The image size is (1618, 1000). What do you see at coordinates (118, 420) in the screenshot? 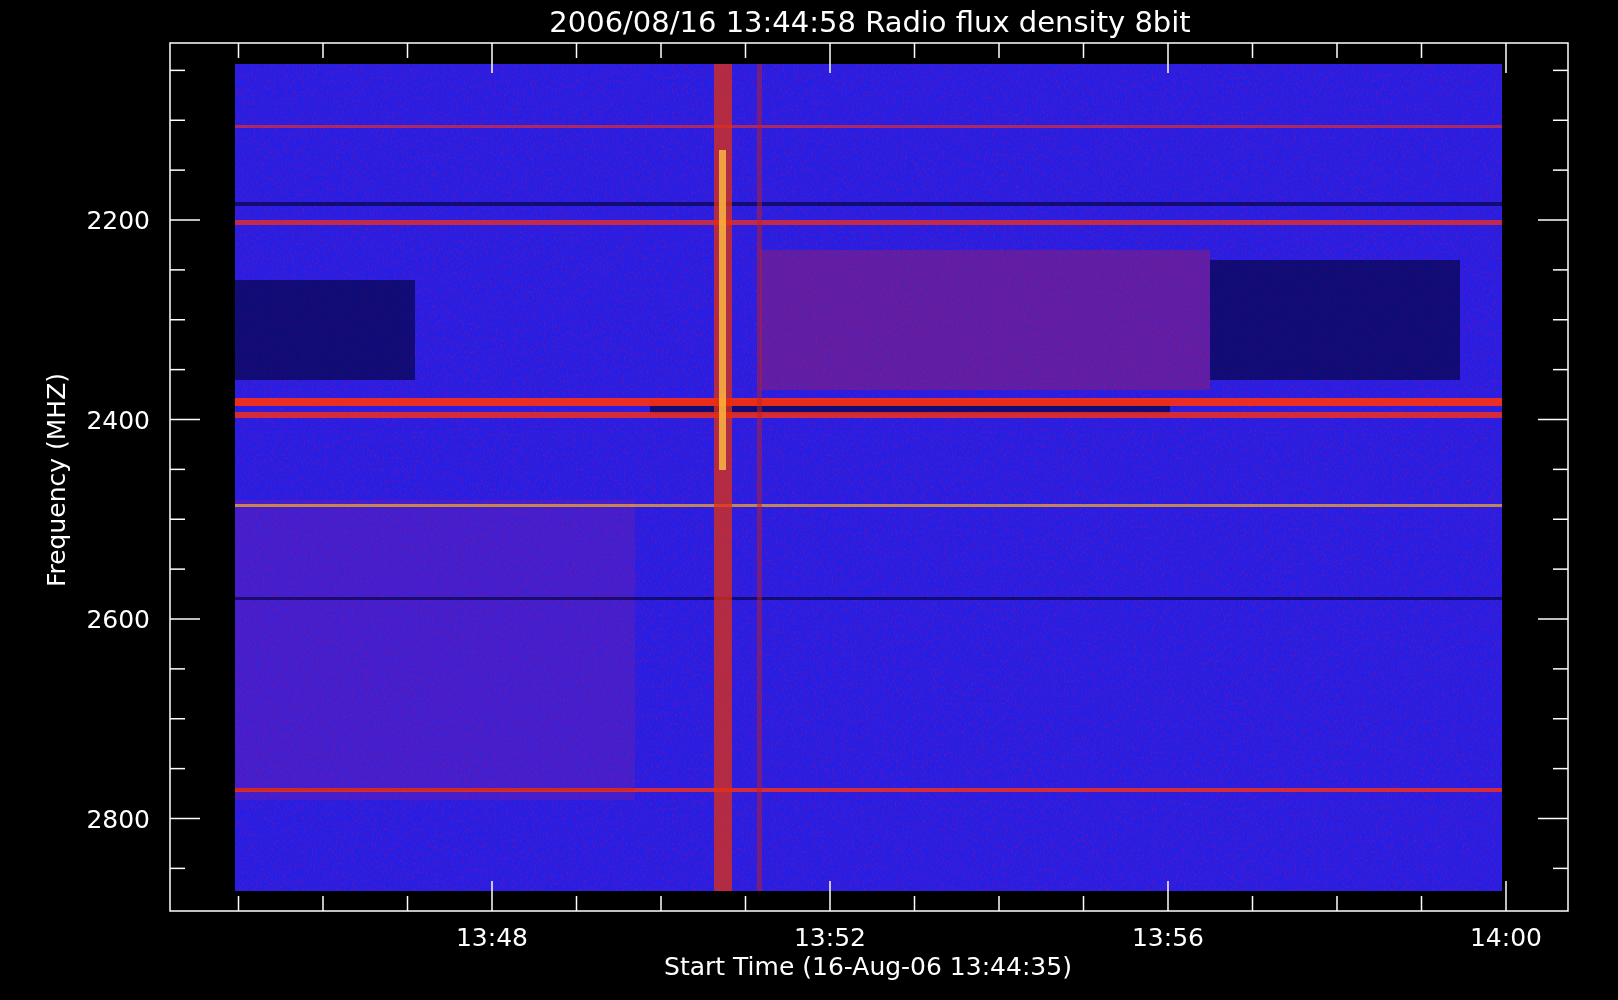
I see `y-tick-label: 2400` at bounding box center [118, 420].